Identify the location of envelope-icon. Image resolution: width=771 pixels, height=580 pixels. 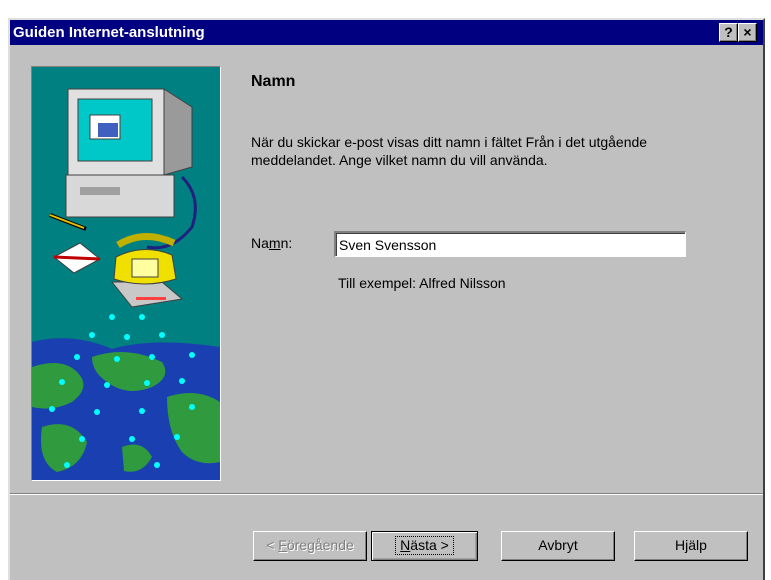
(77, 258).